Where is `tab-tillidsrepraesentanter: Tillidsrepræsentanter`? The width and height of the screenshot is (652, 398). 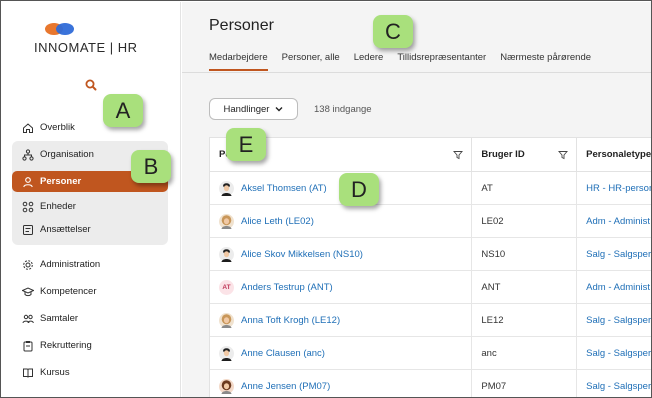
tab-tillidsrepraesentanter: Tillidsrepræsentanter is located at coordinates (441, 61).